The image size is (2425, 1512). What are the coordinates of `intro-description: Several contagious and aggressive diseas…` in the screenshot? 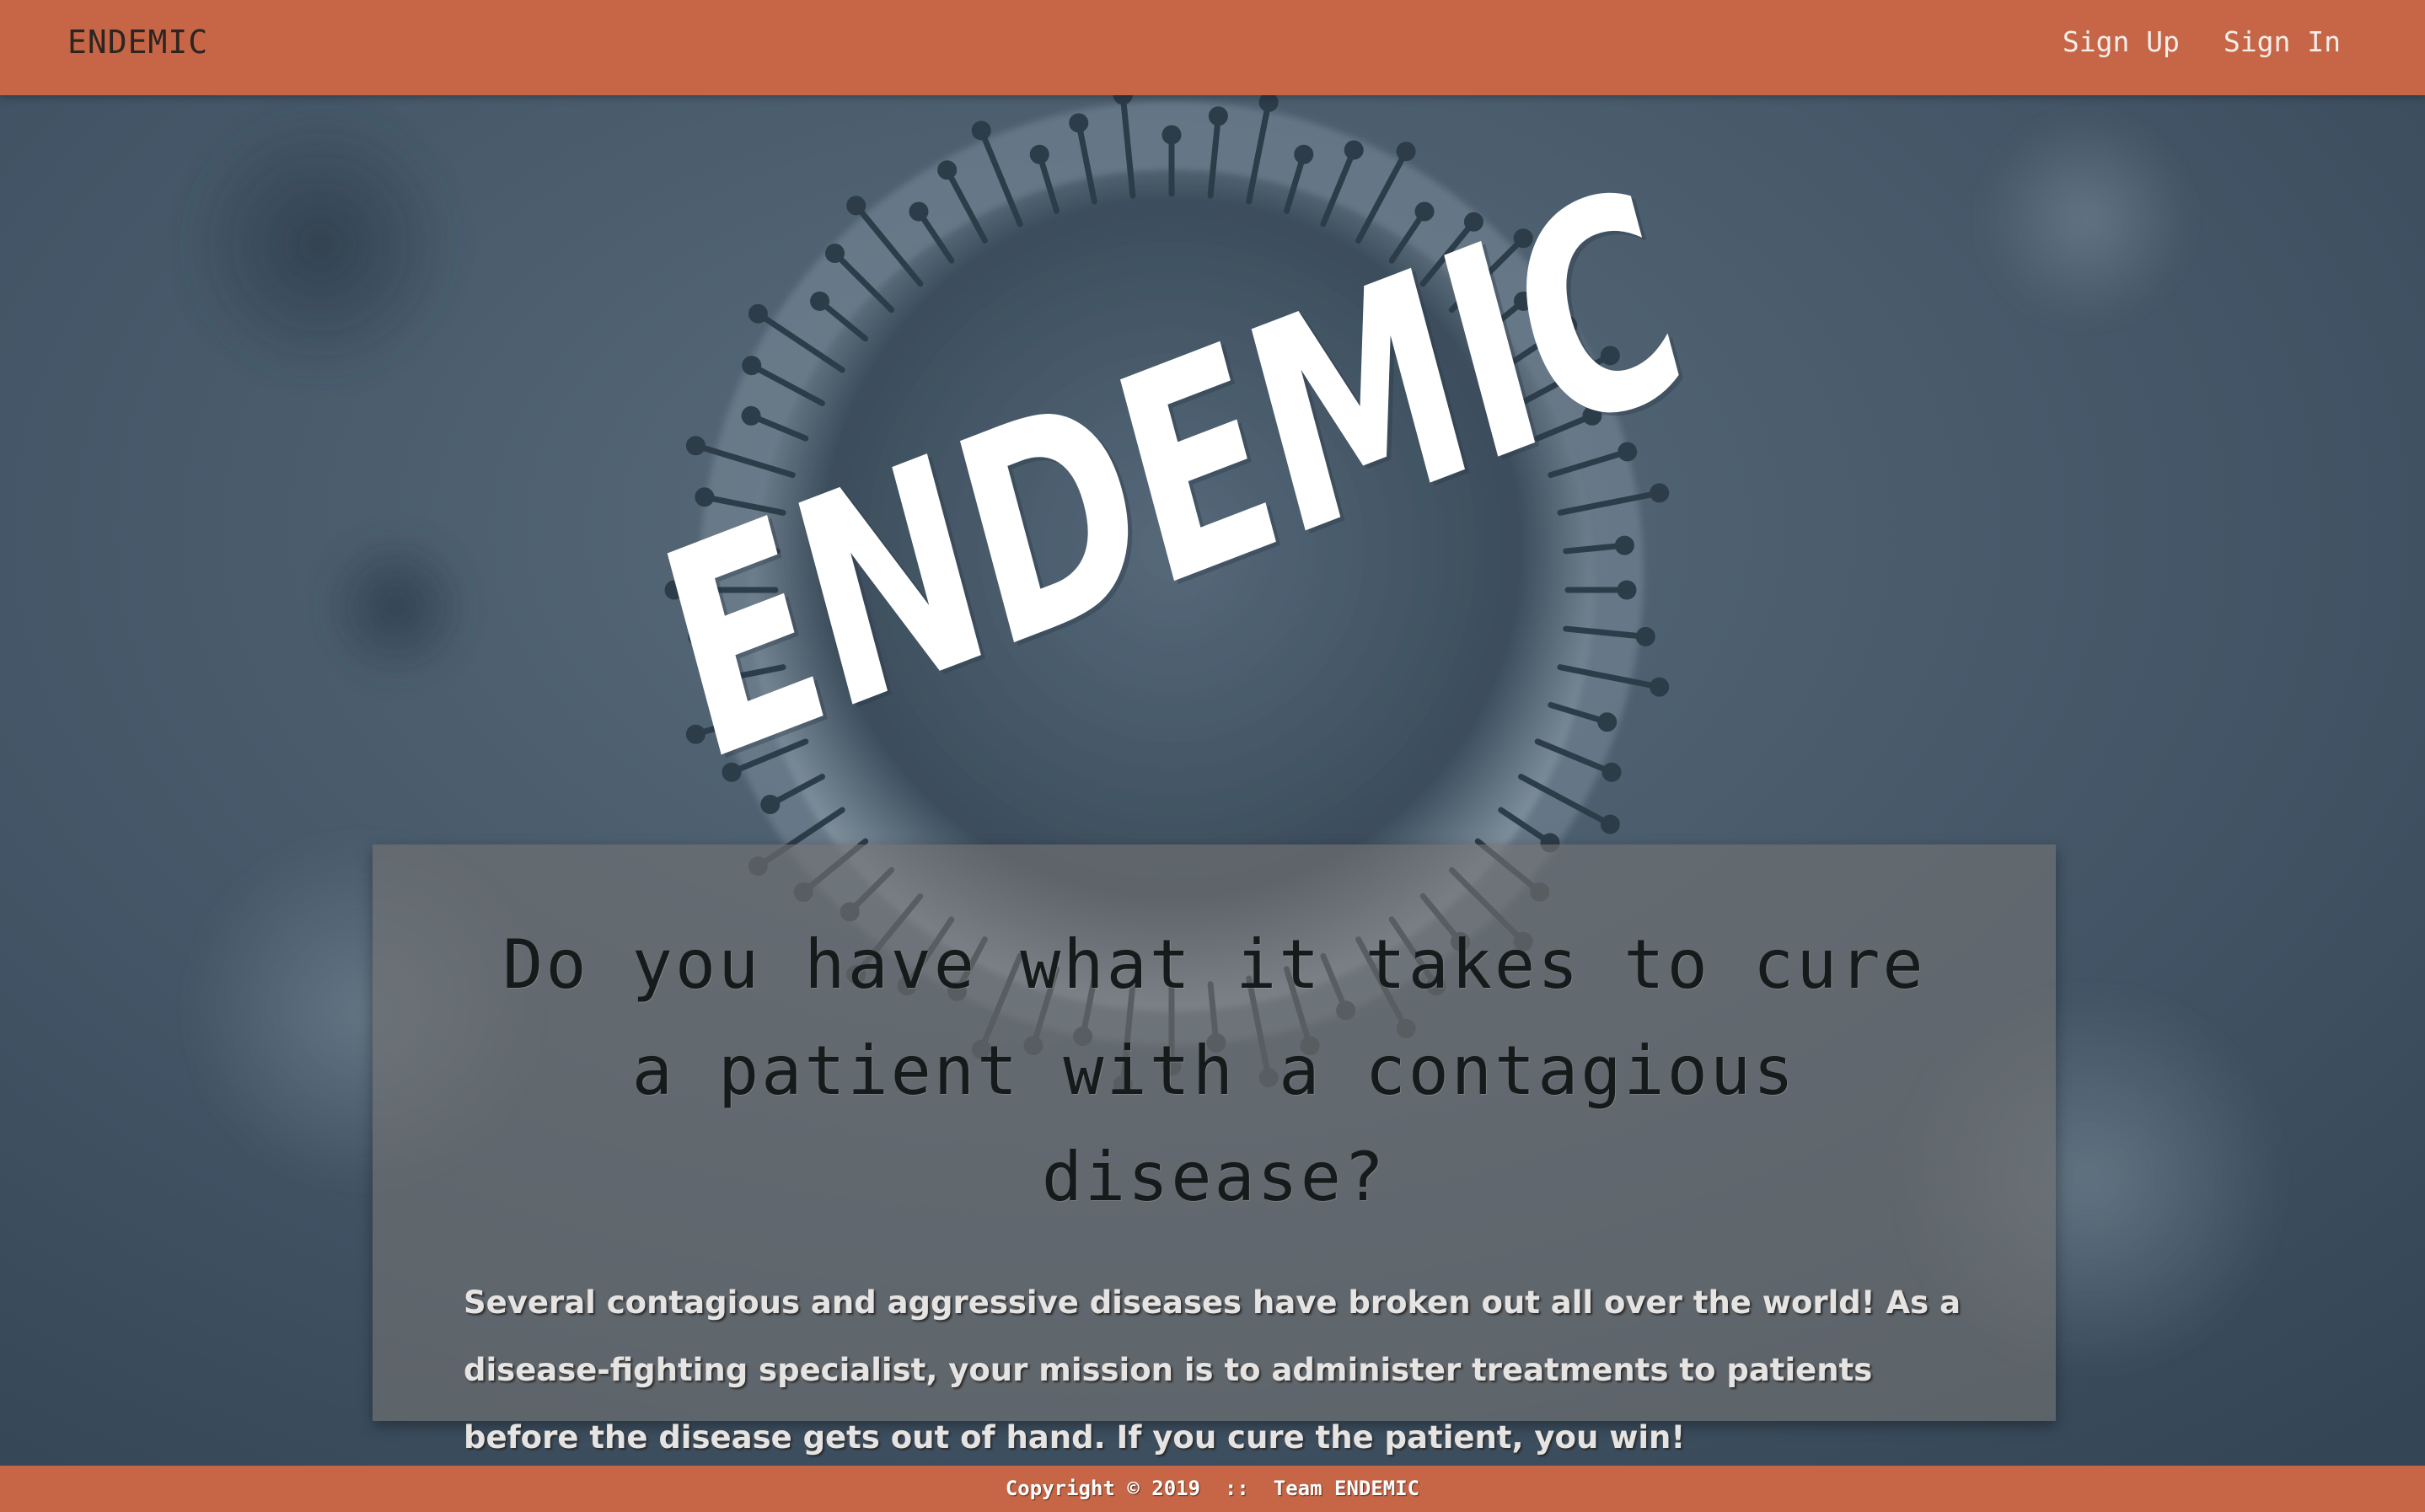 It's located at (1212, 1370).